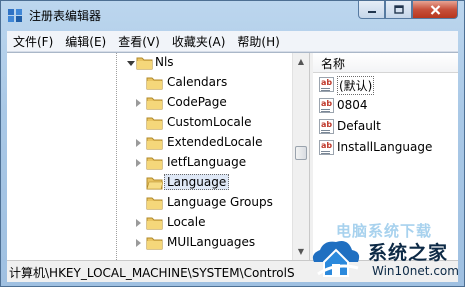 The height and width of the screenshot is (287, 465). I want to click on menu-edit: 编辑(E), so click(85, 41).